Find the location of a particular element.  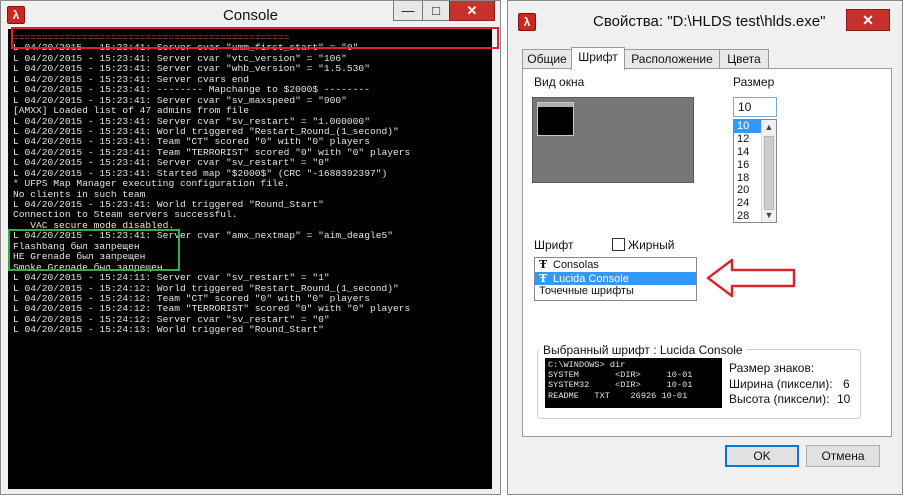

font-label: Шрифт is located at coordinates (554, 245).